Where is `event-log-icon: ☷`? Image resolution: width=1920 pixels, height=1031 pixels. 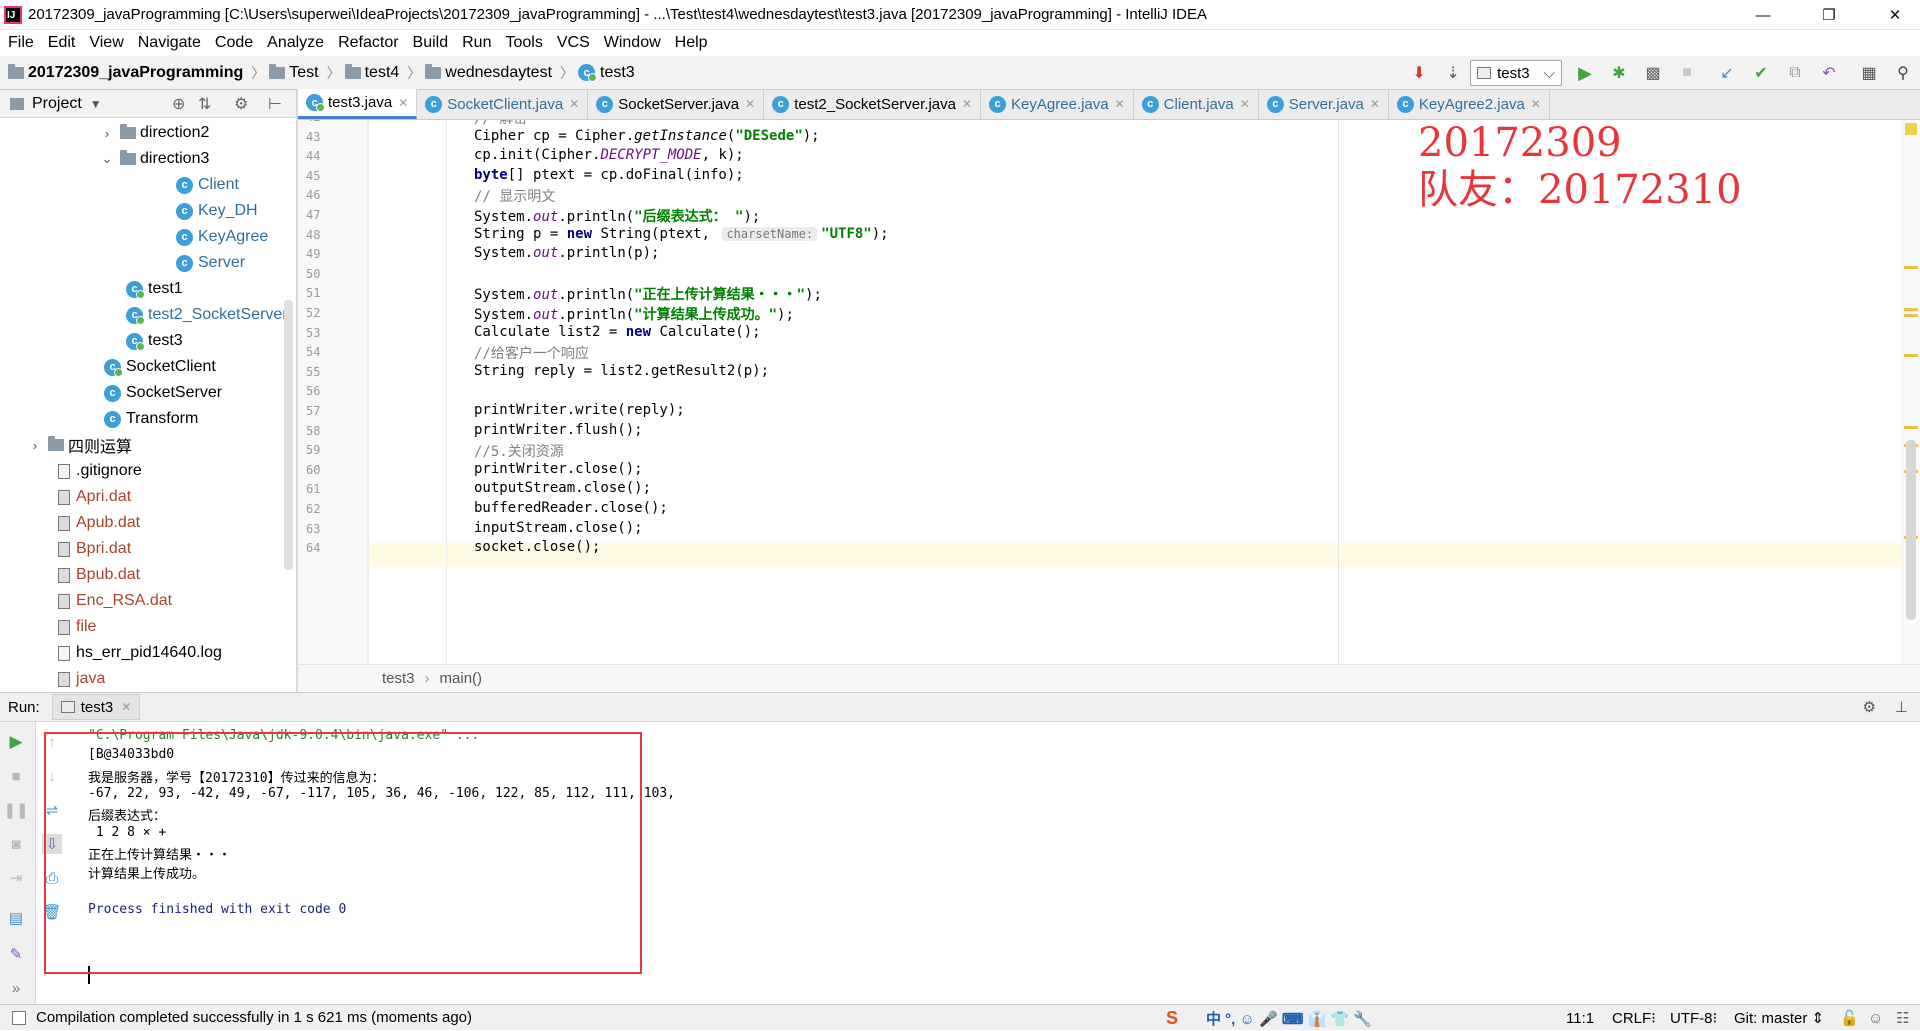
event-log-icon: ☷ is located at coordinates (1902, 1018).